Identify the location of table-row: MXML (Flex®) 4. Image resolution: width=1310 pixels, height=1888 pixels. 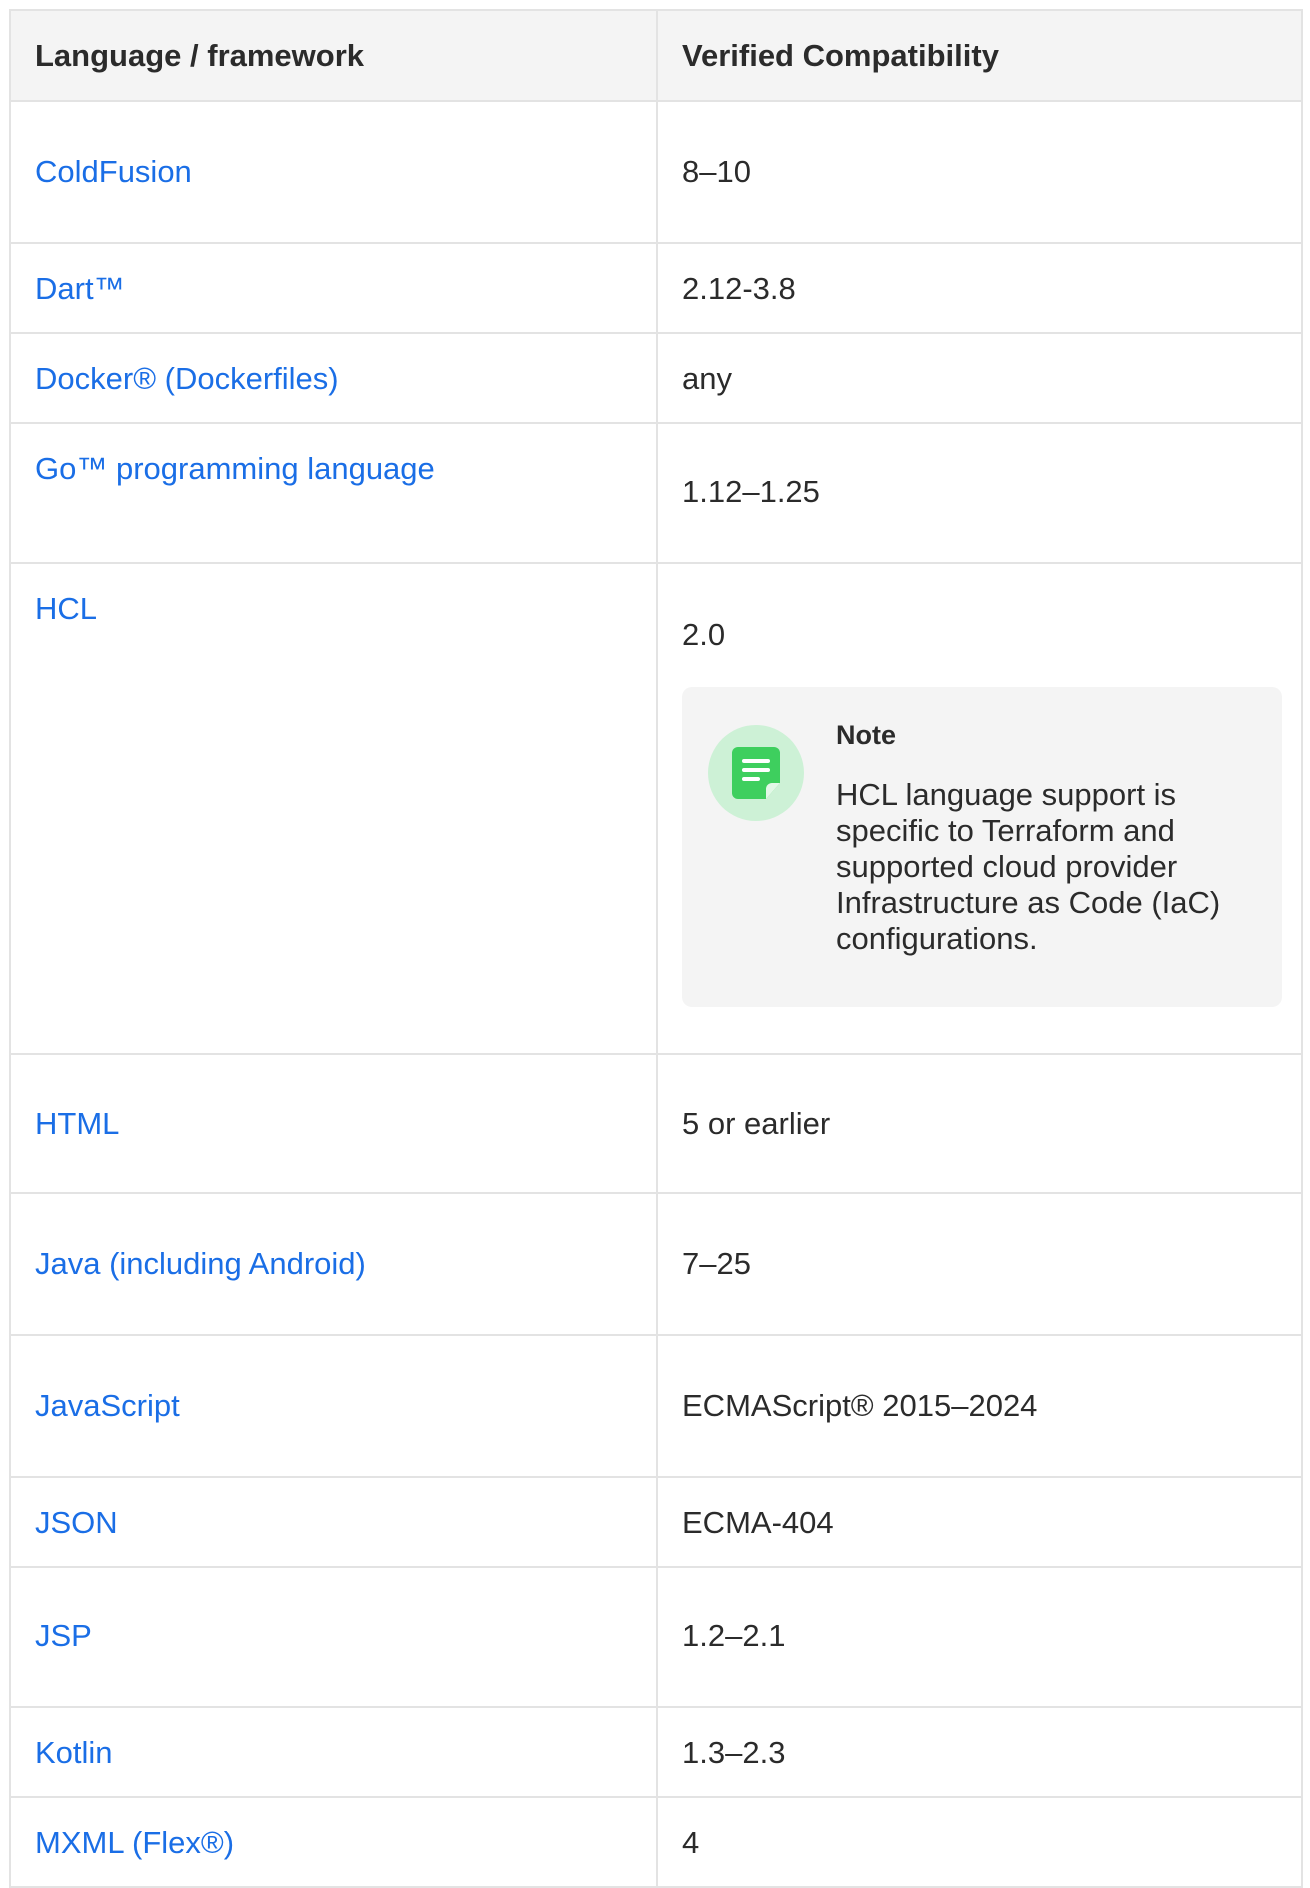
(656, 1842).